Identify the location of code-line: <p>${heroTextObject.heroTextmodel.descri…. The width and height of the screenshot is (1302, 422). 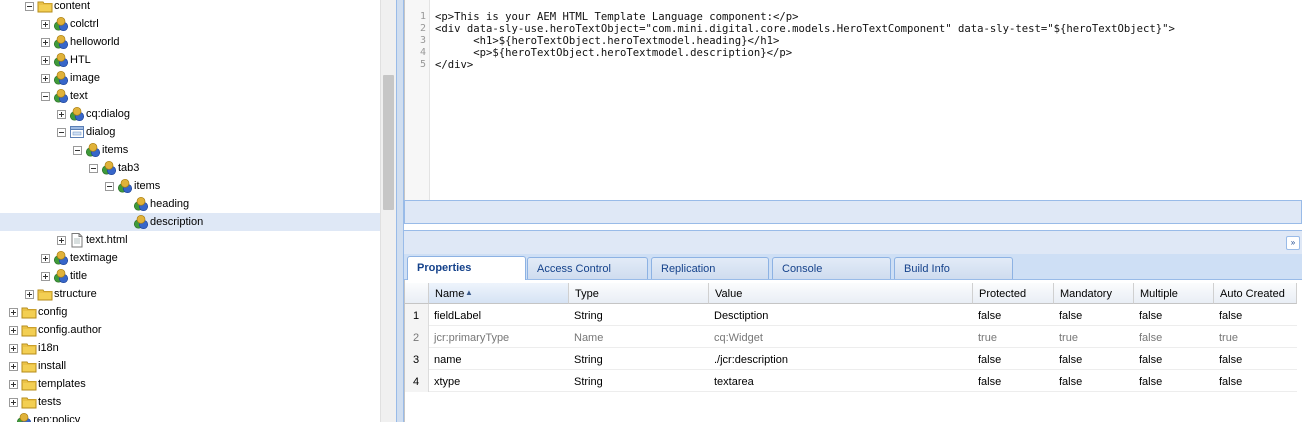
(613, 53).